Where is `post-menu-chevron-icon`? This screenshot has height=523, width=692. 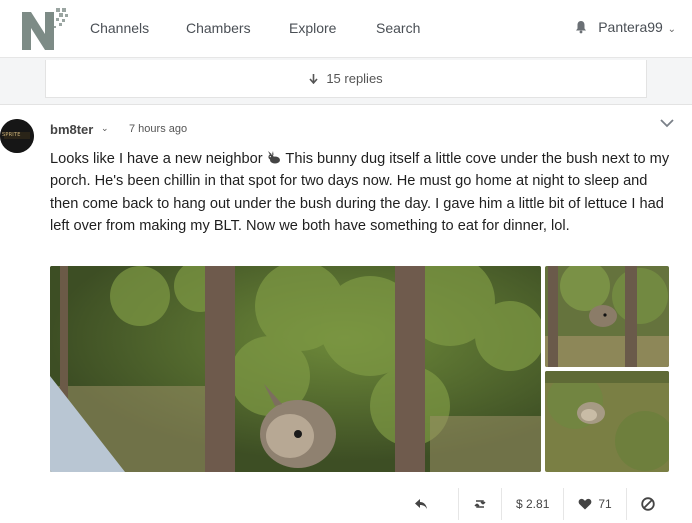
post-menu-chevron-icon is located at coordinates (667, 123).